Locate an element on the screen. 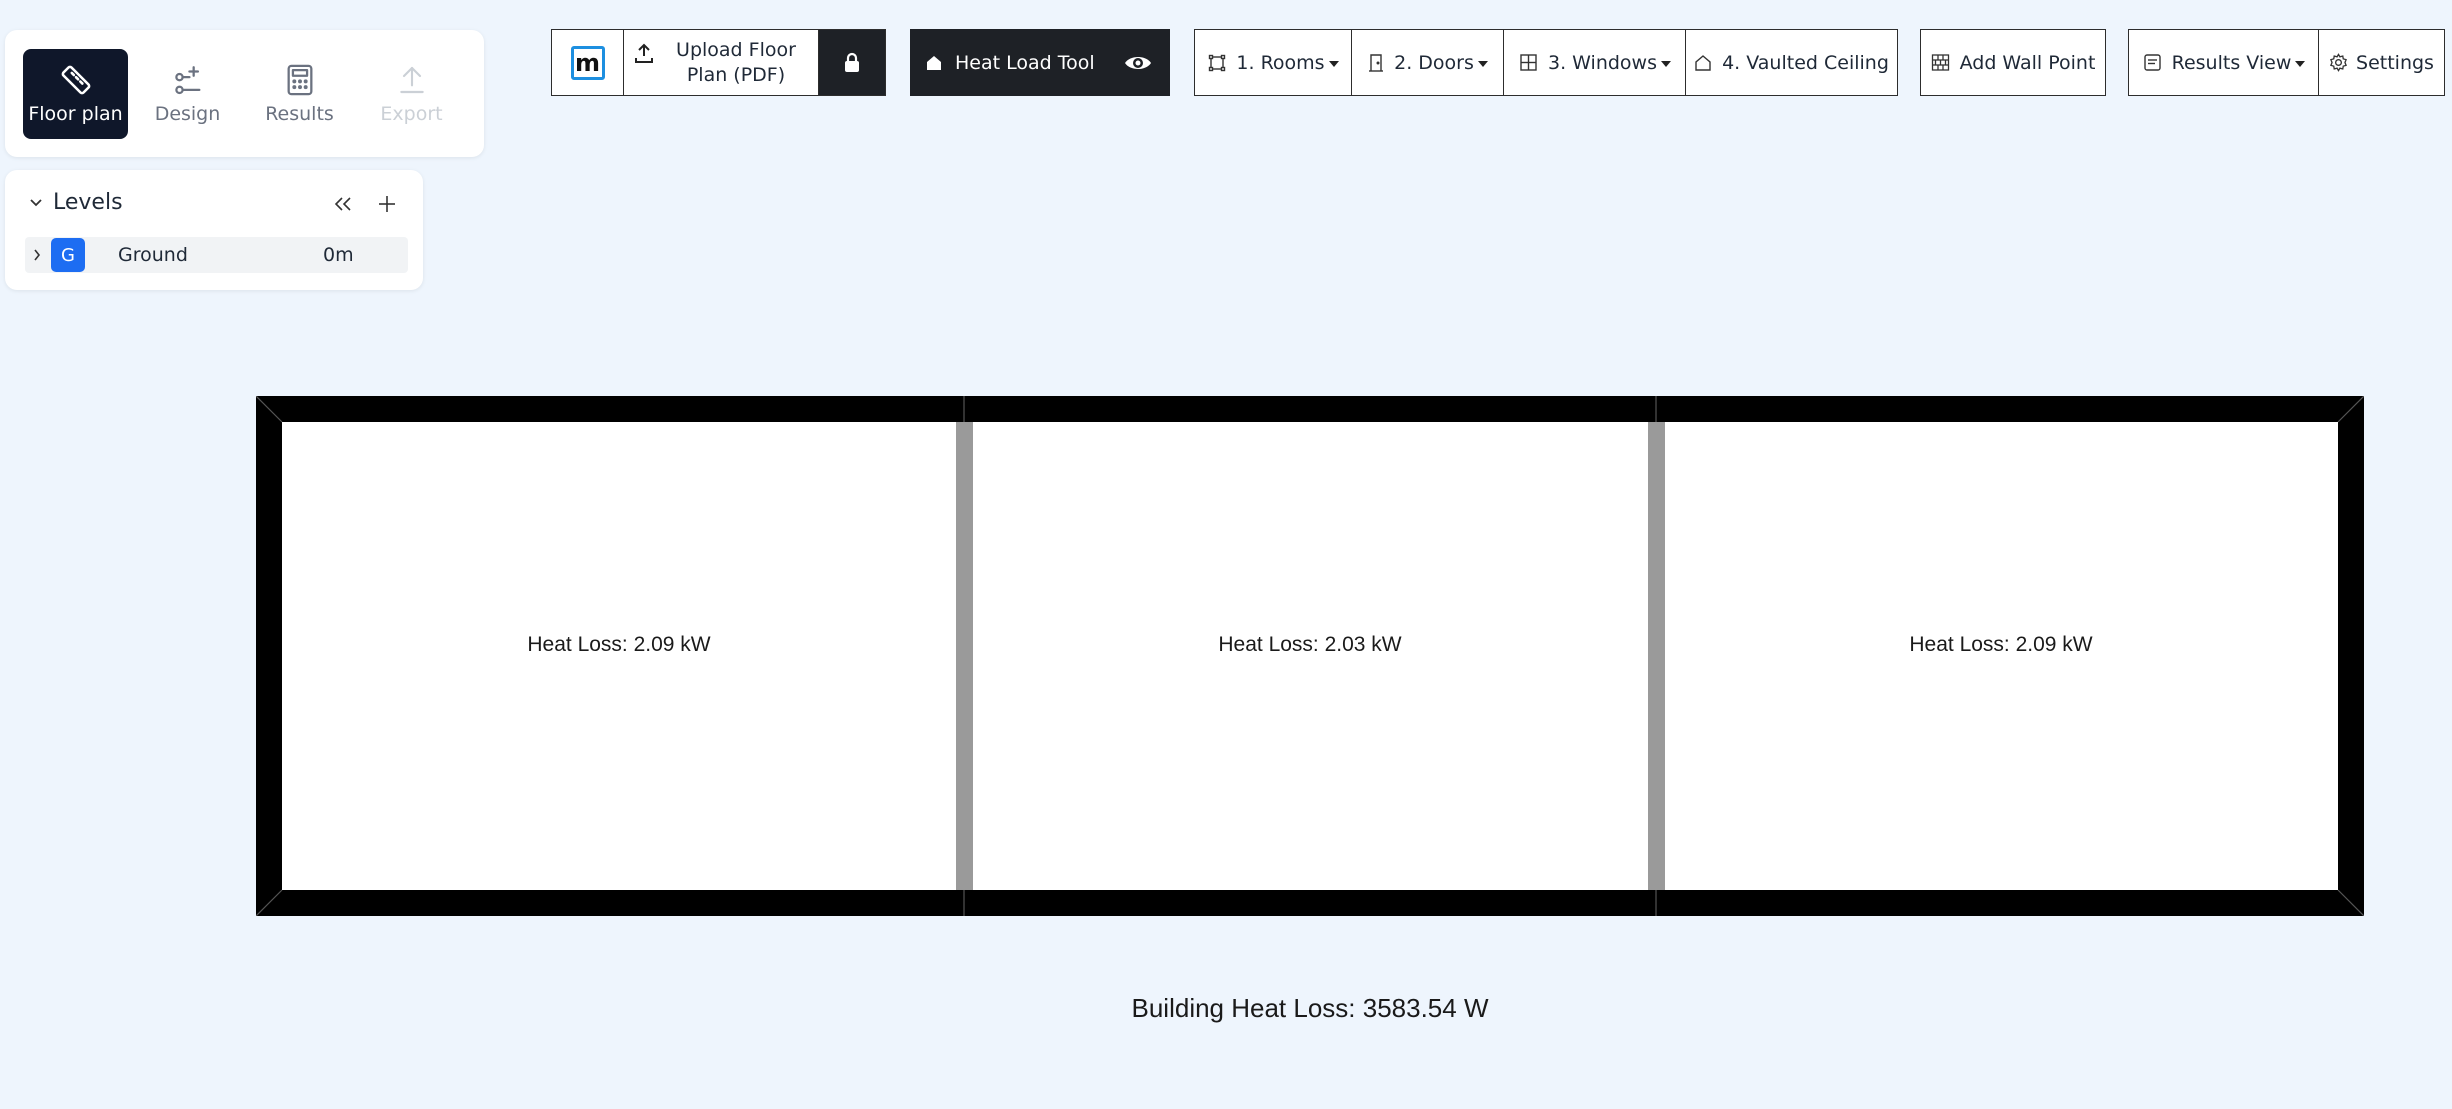  design-label: Design is located at coordinates (187, 114).